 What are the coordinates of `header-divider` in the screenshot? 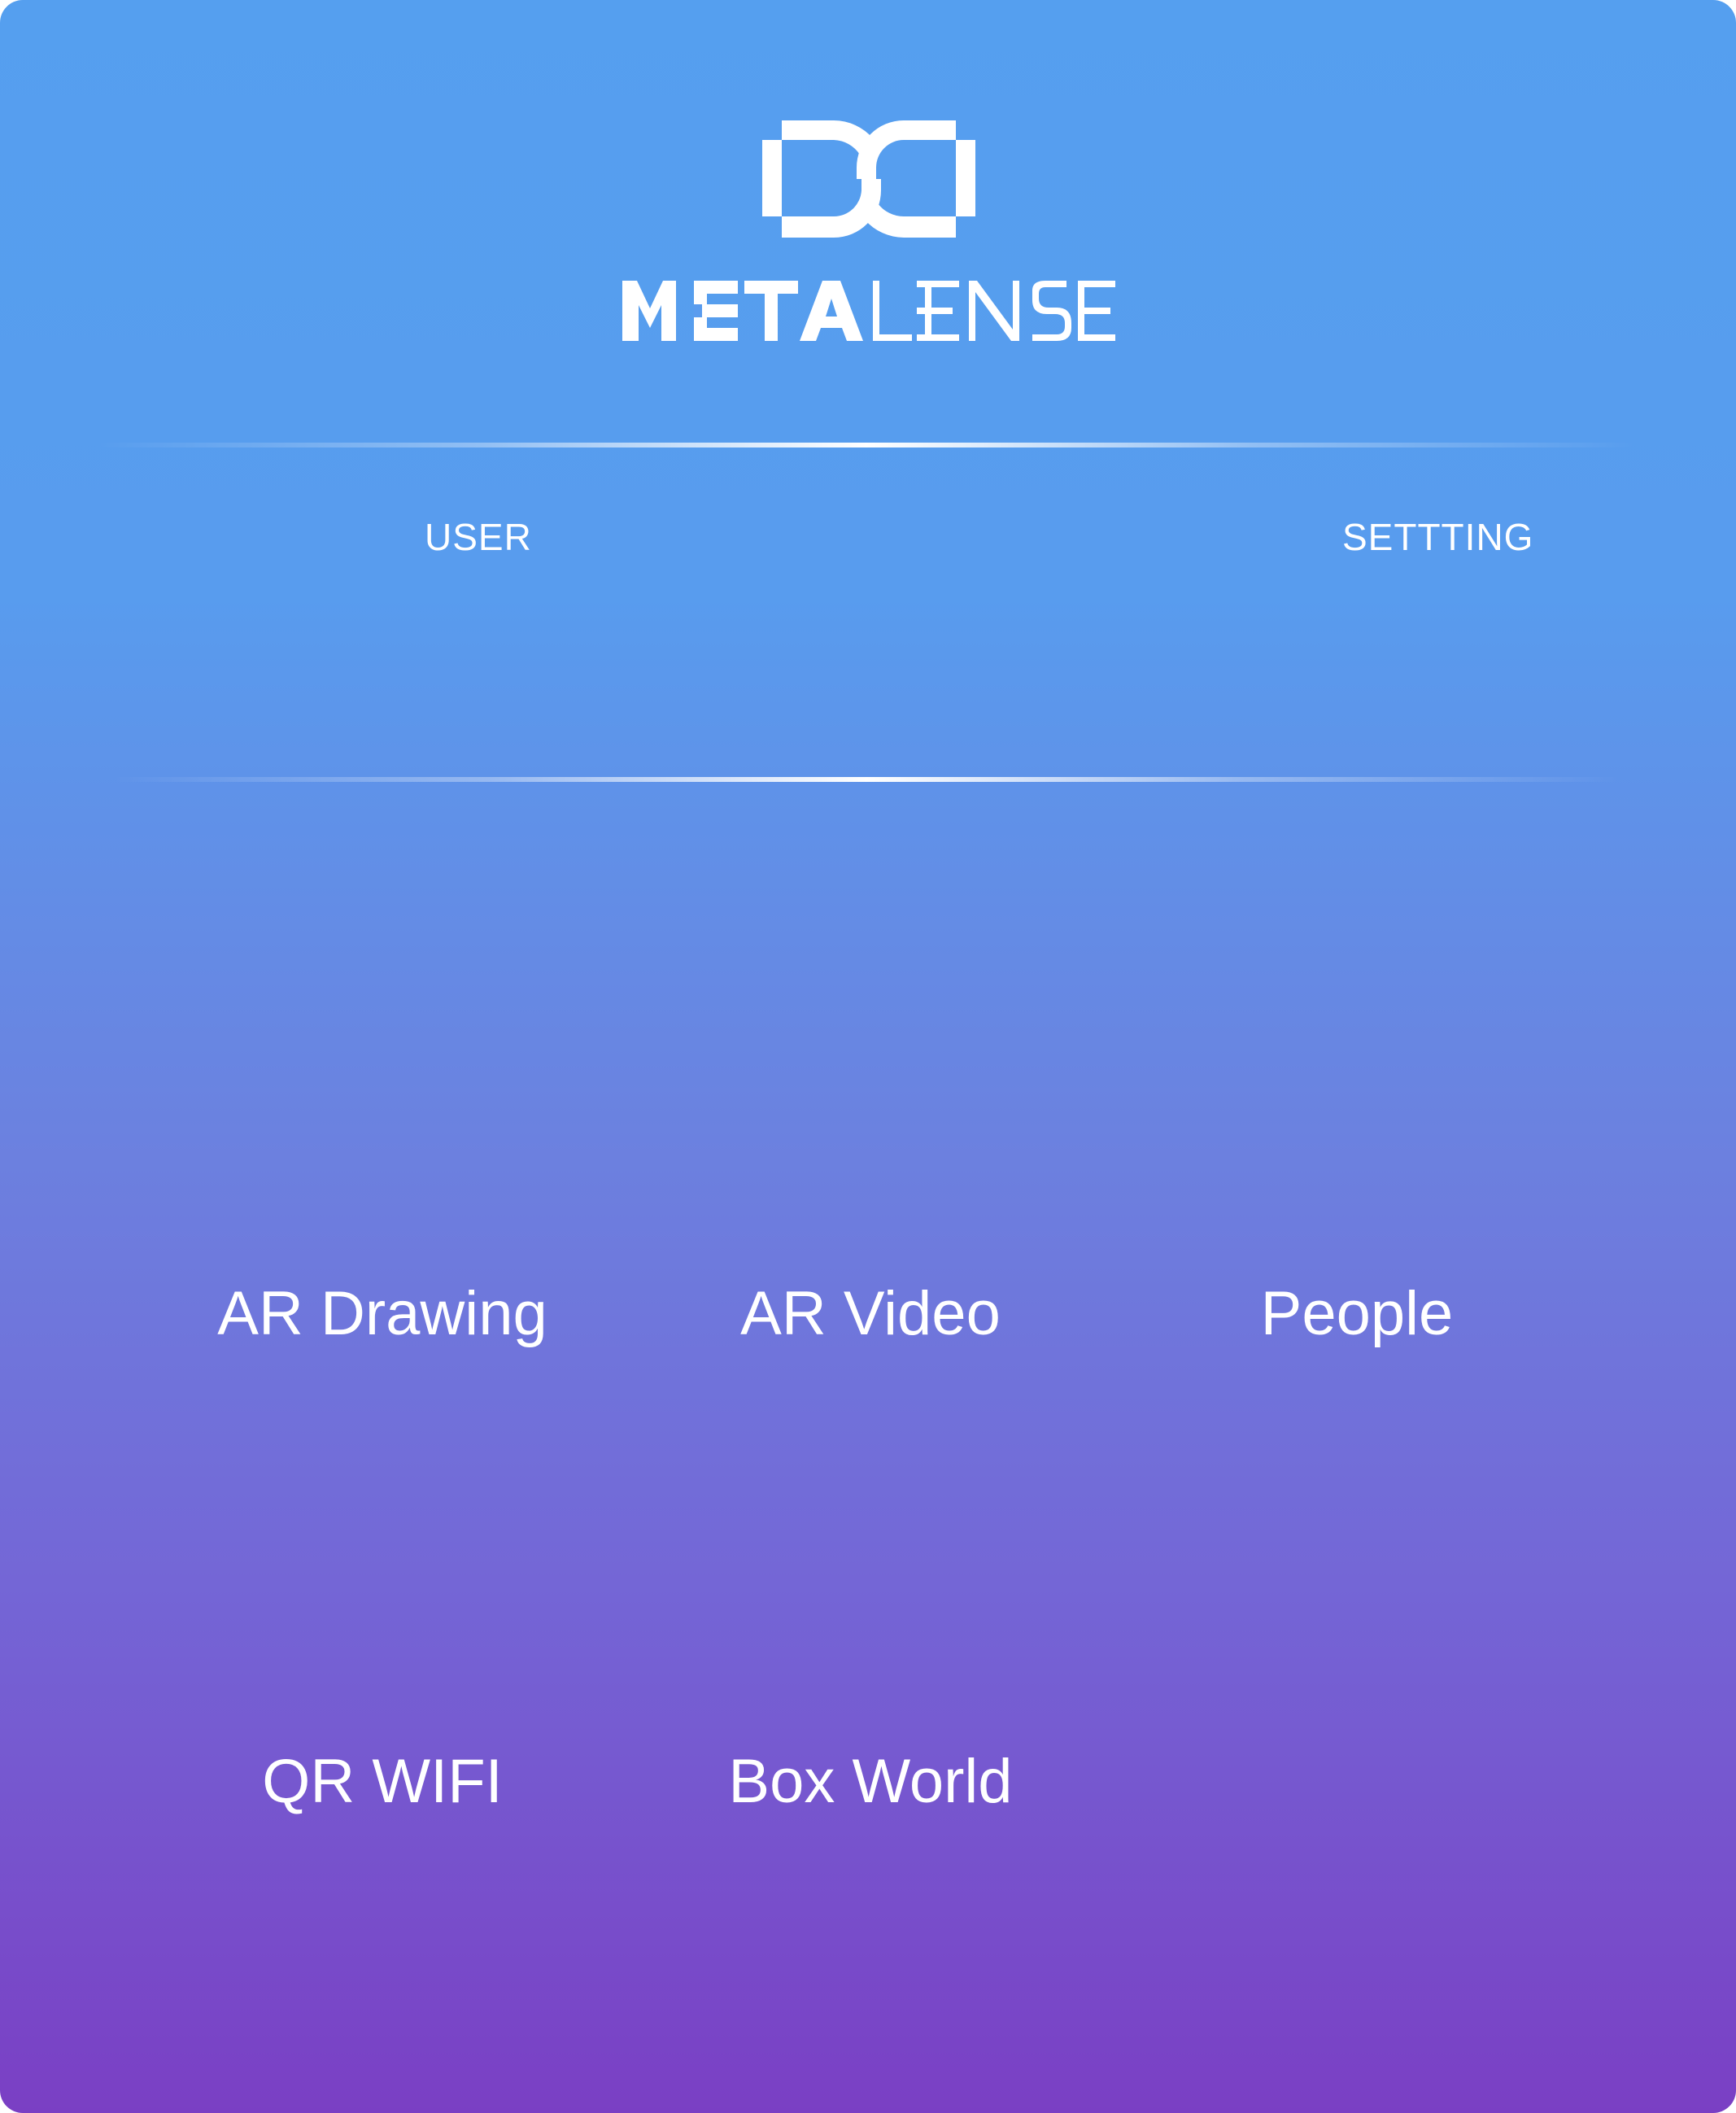 It's located at (866, 445).